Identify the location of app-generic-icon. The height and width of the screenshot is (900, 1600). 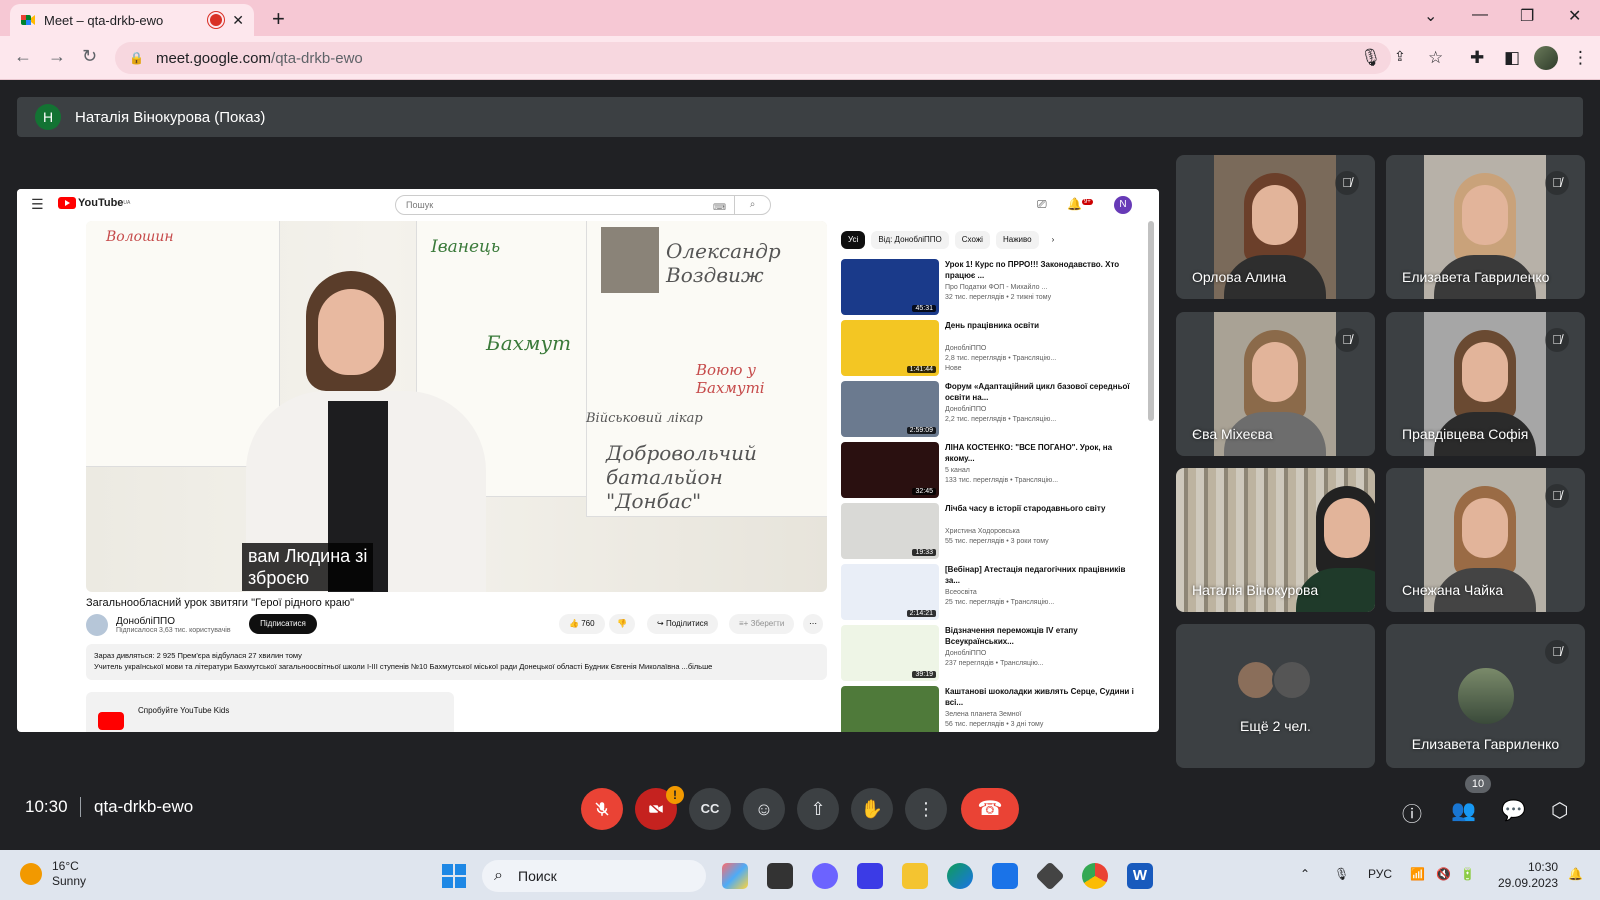
(1050, 876).